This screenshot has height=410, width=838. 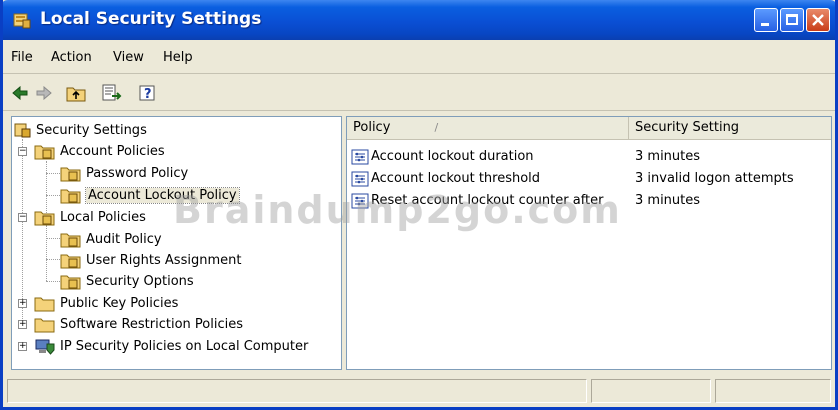 What do you see at coordinates (766, 20) in the screenshot?
I see `minimize-button` at bounding box center [766, 20].